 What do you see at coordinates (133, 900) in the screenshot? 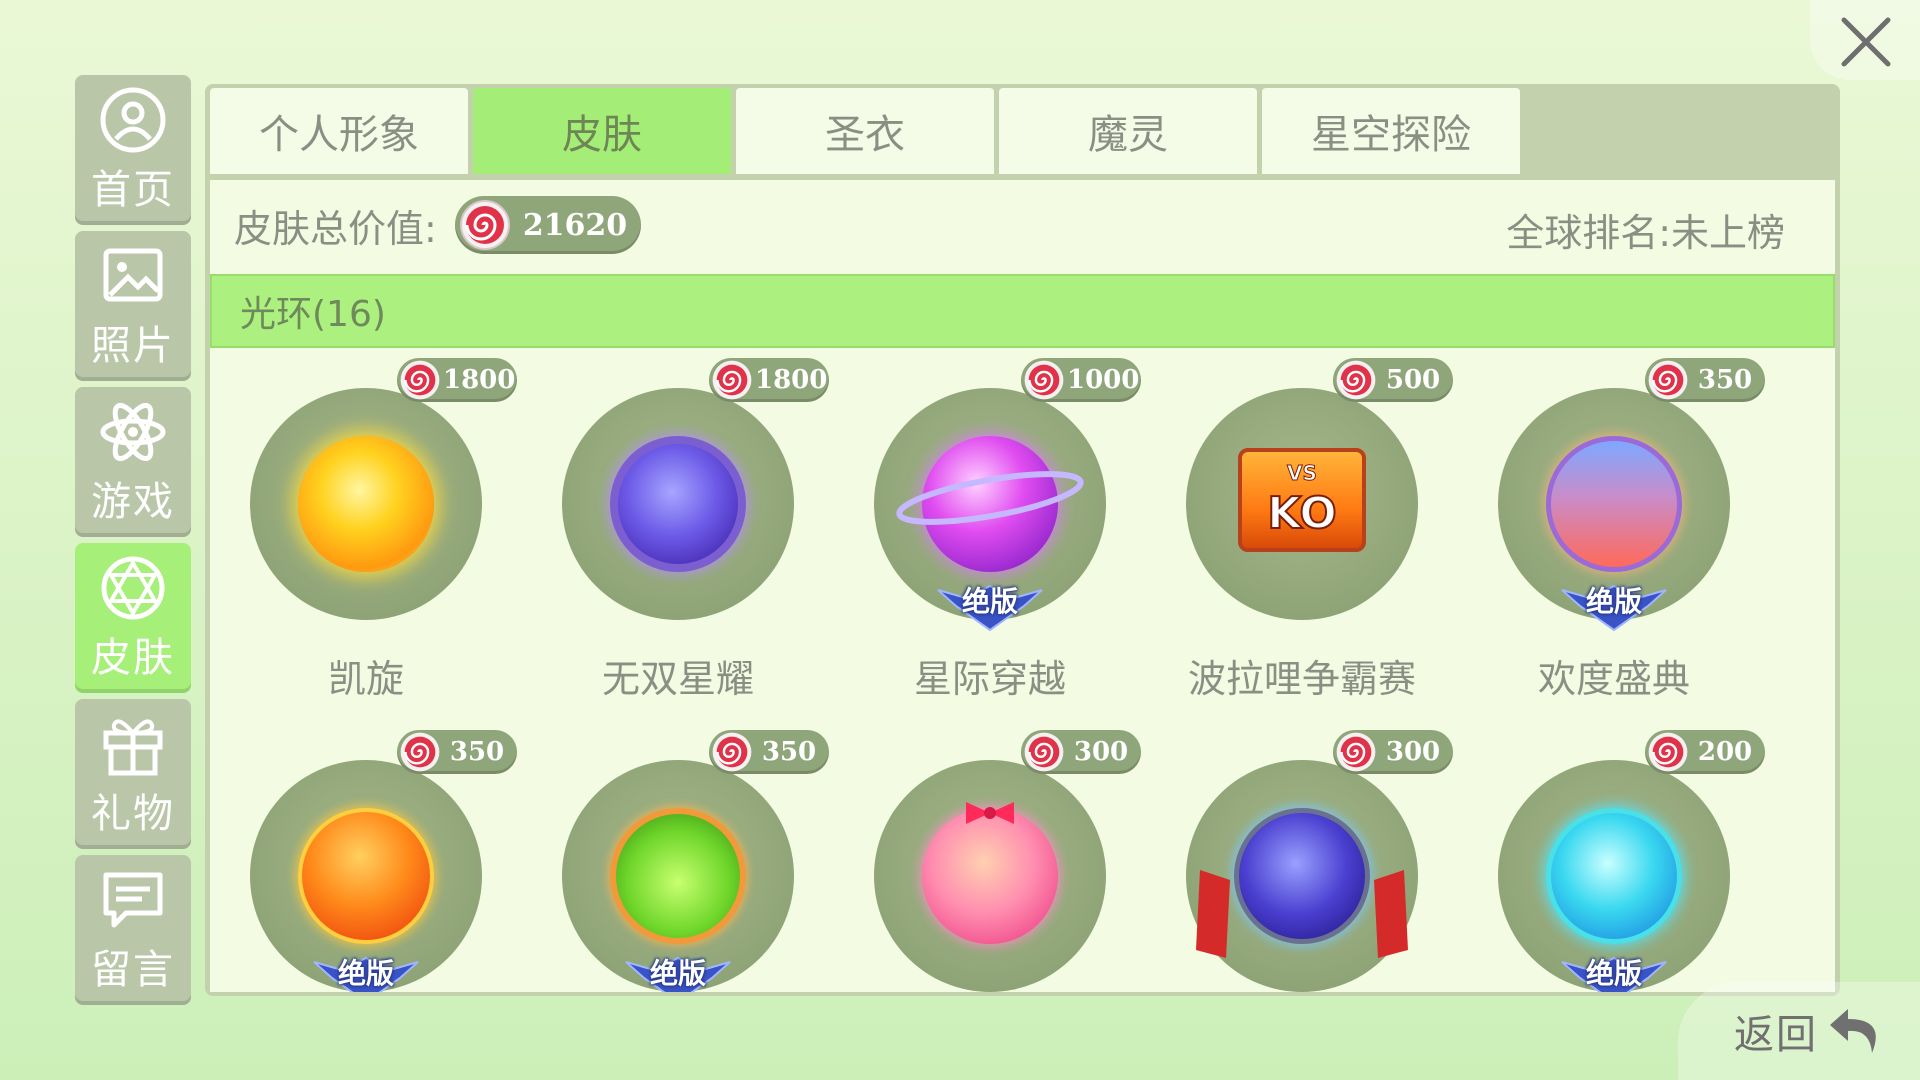
I see `message-icon` at bounding box center [133, 900].